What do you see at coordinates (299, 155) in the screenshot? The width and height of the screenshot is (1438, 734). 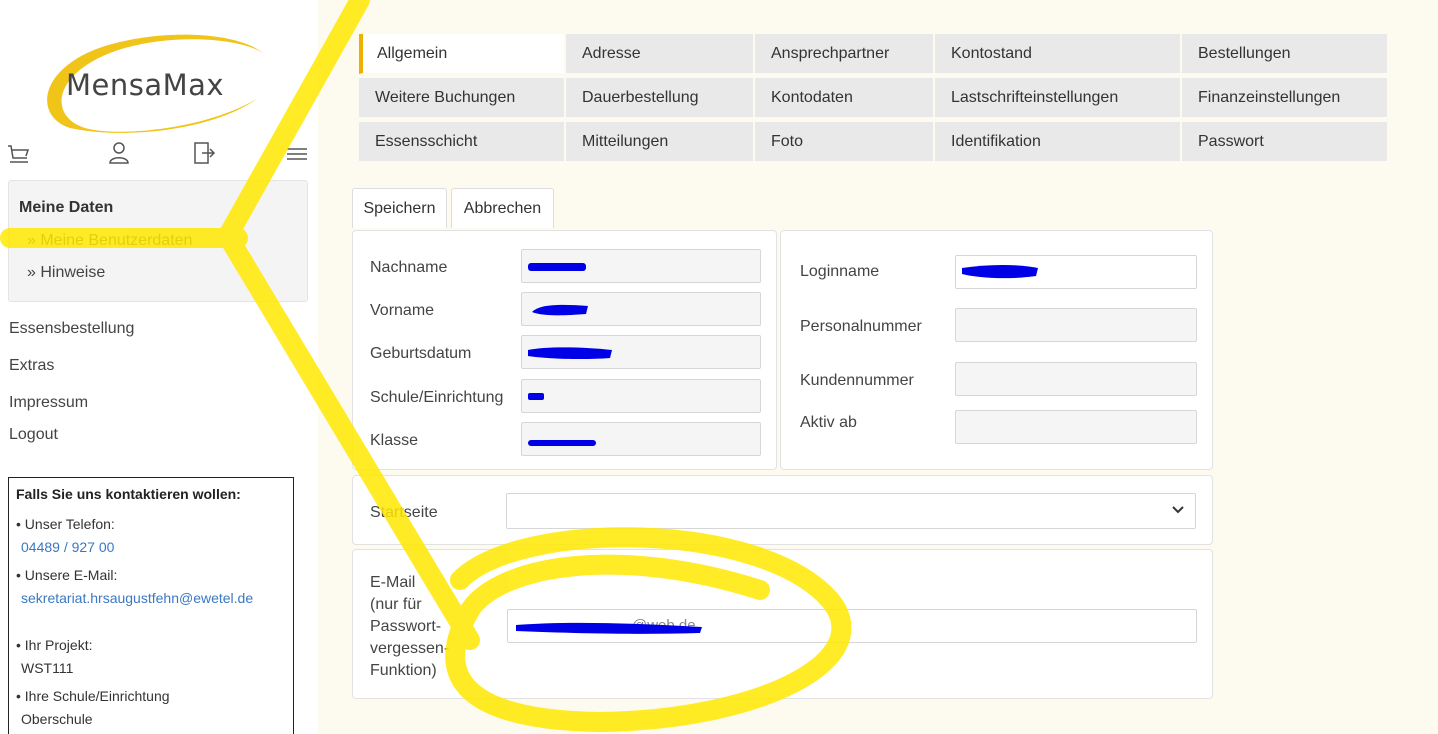 I see `menu-icon` at bounding box center [299, 155].